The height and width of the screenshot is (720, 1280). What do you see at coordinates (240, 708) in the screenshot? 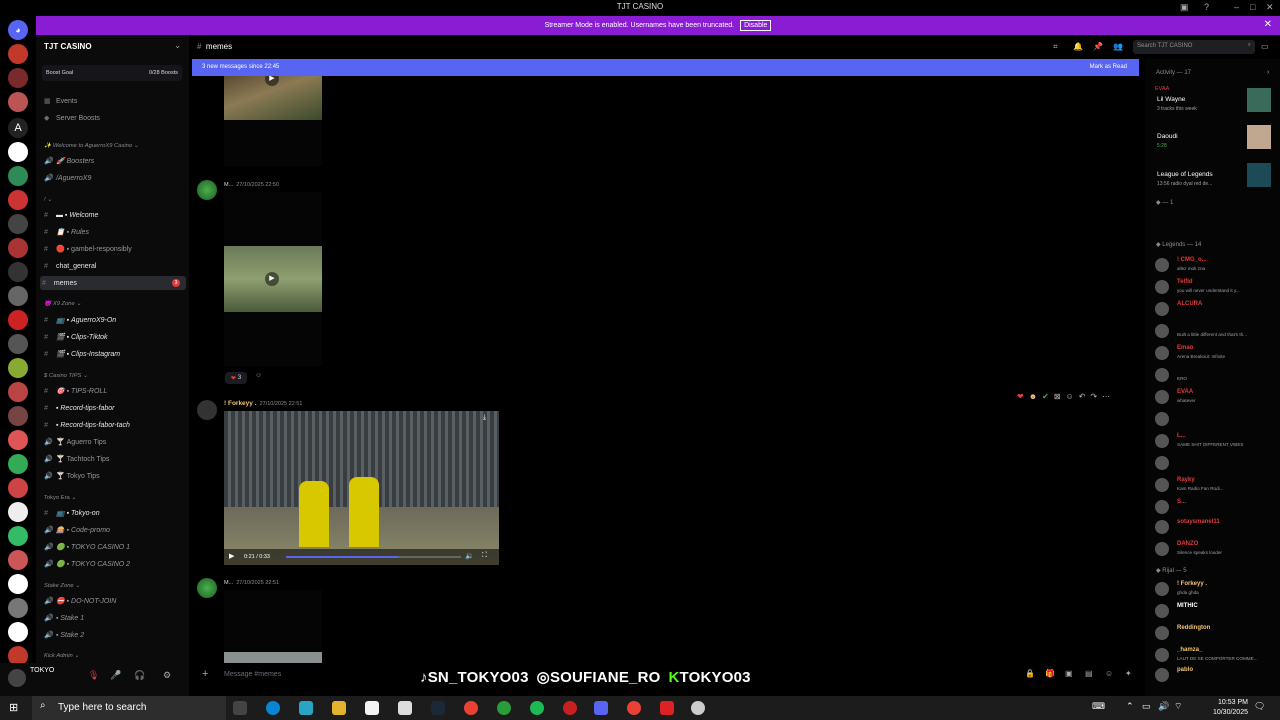
I see `task-view-icon` at bounding box center [240, 708].